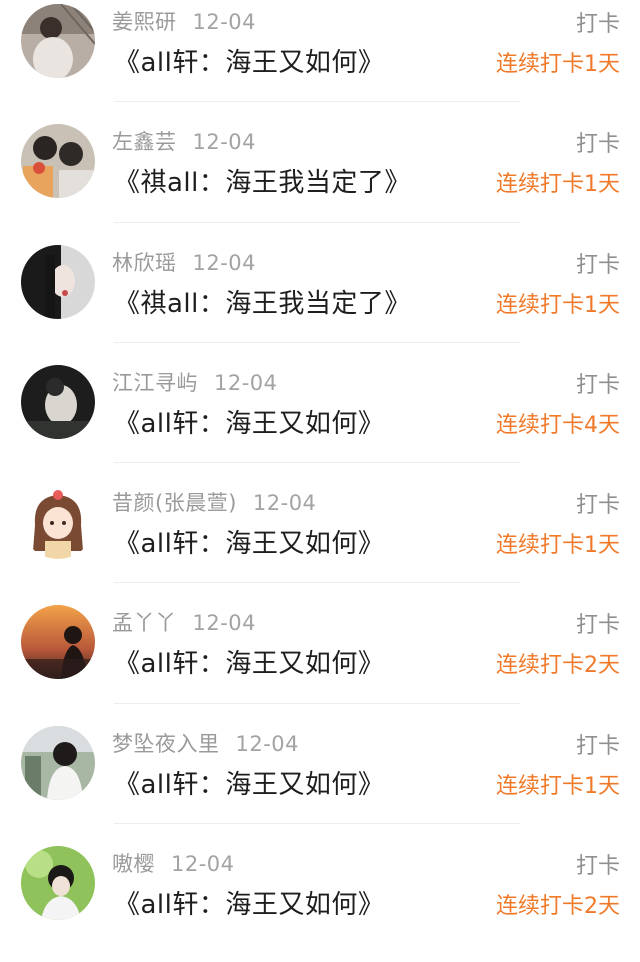  What do you see at coordinates (174, 503) in the screenshot?
I see `username-text: 昔颜(张晨萱)` at bounding box center [174, 503].